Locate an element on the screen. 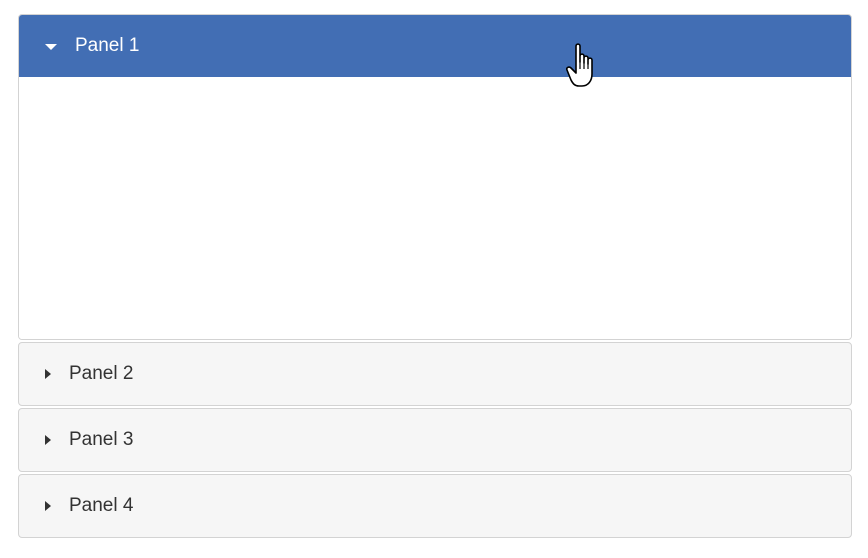 The image size is (868, 558). panel-4: Panel 4 is located at coordinates (435, 506).